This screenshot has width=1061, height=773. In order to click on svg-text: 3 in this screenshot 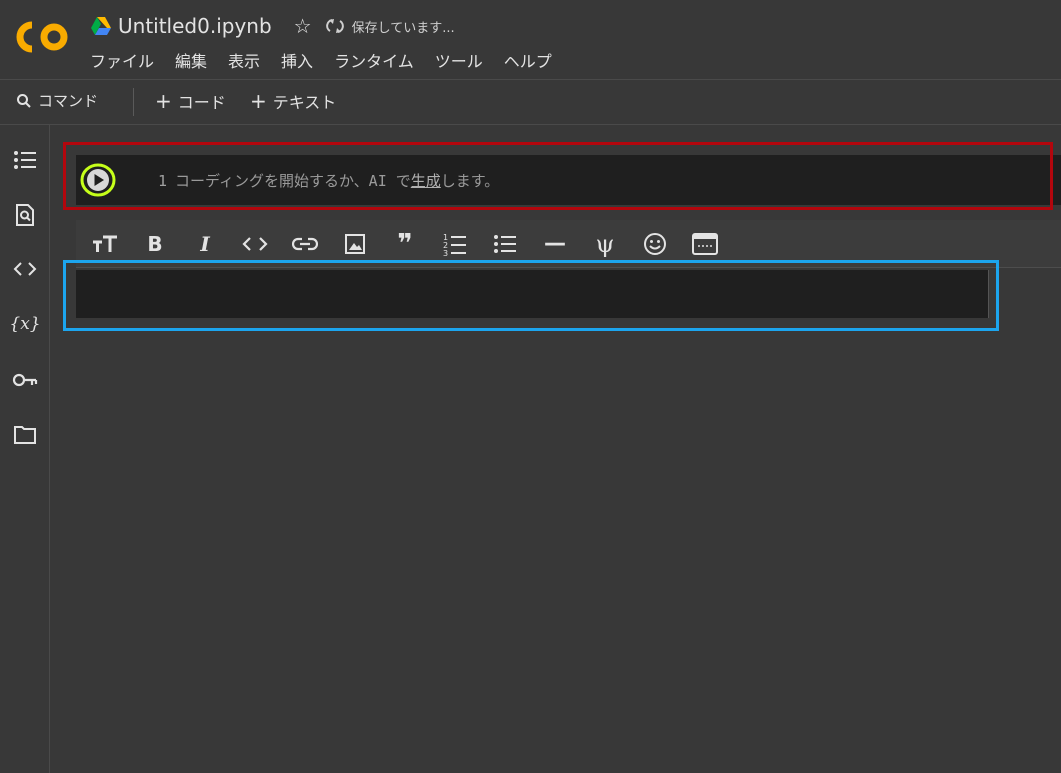, I will do `click(445, 252)`.